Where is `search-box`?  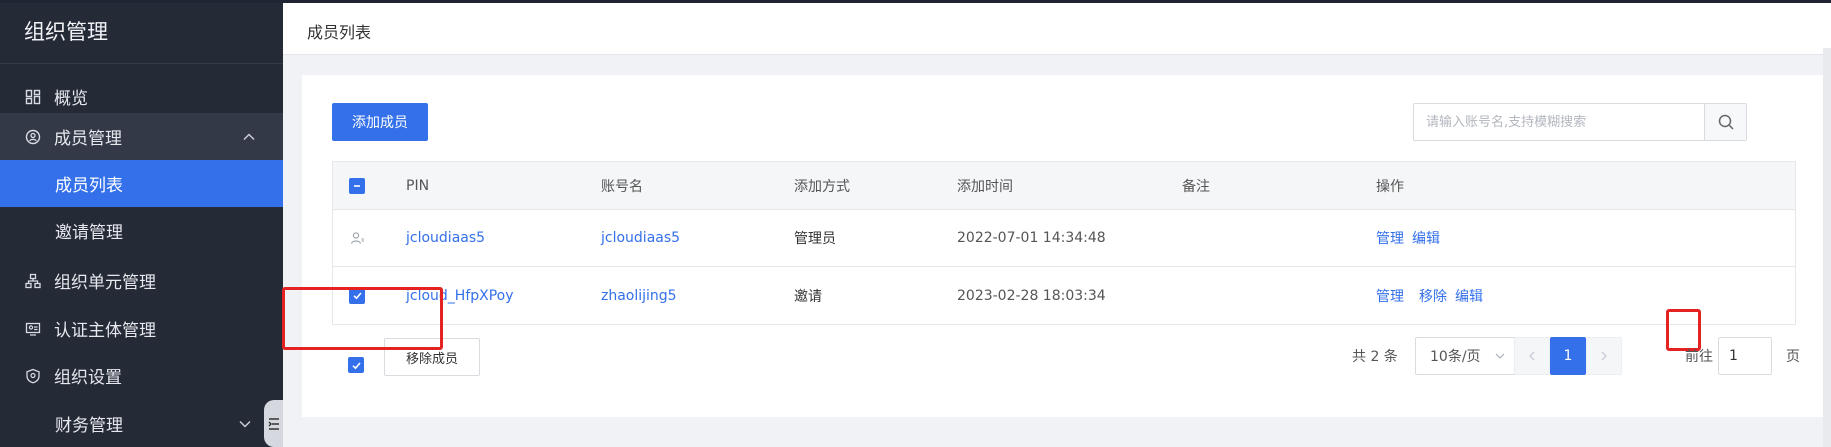 search-box is located at coordinates (1580, 122).